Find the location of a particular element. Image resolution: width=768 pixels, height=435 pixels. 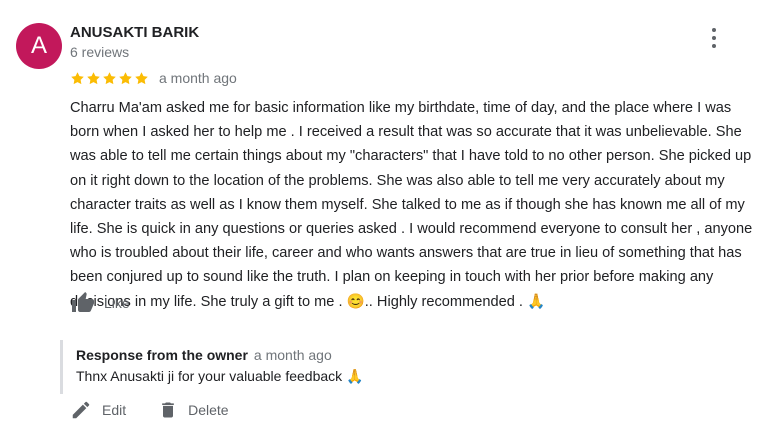

owner-response-header: Response from the owner a month ago is located at coordinates (204, 355).